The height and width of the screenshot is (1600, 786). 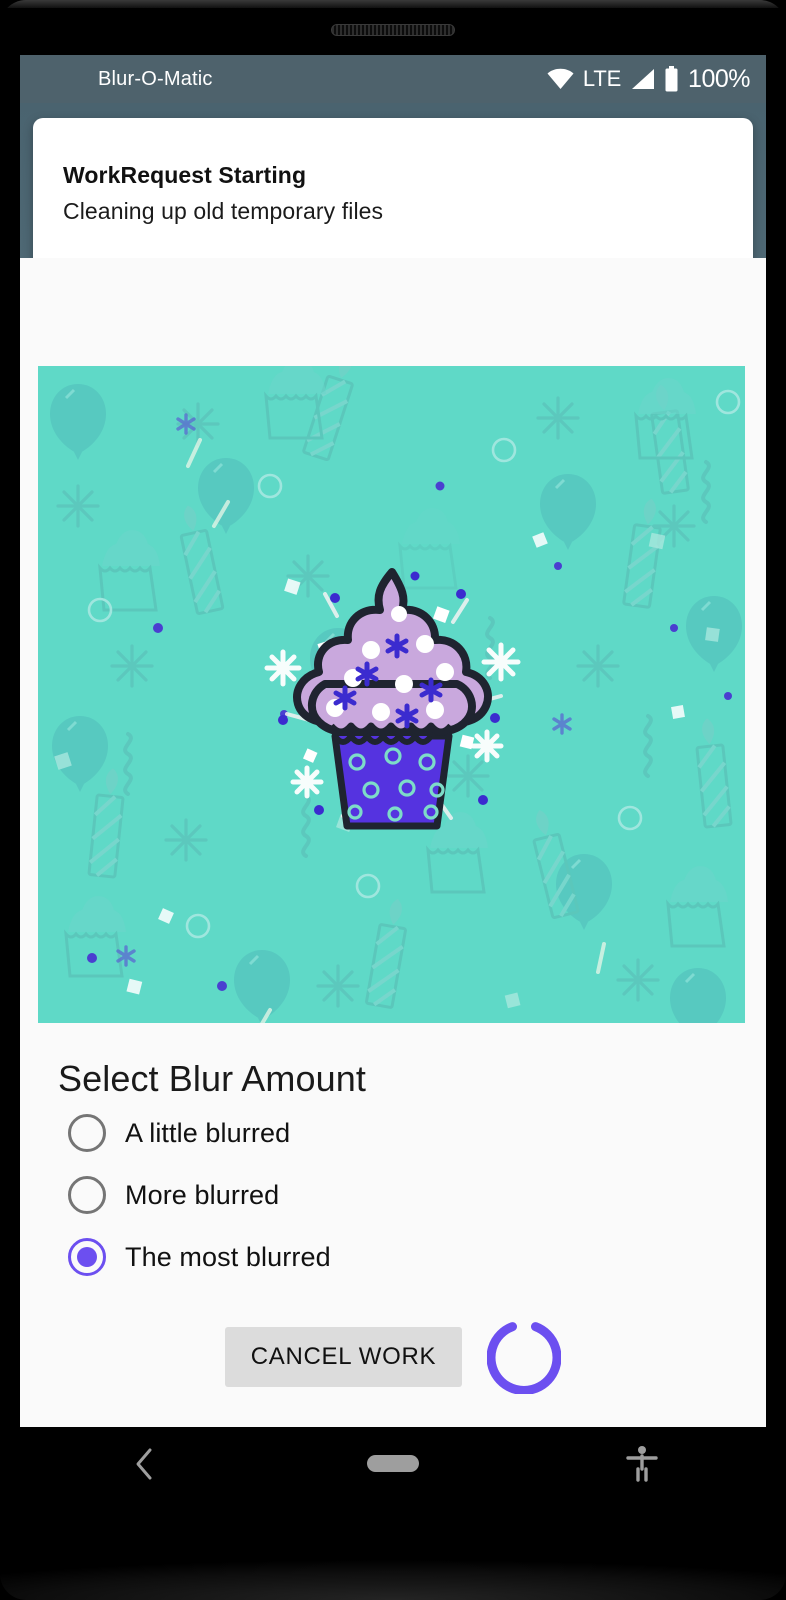 I want to click on accessibility-icon, so click(x=642, y=1464).